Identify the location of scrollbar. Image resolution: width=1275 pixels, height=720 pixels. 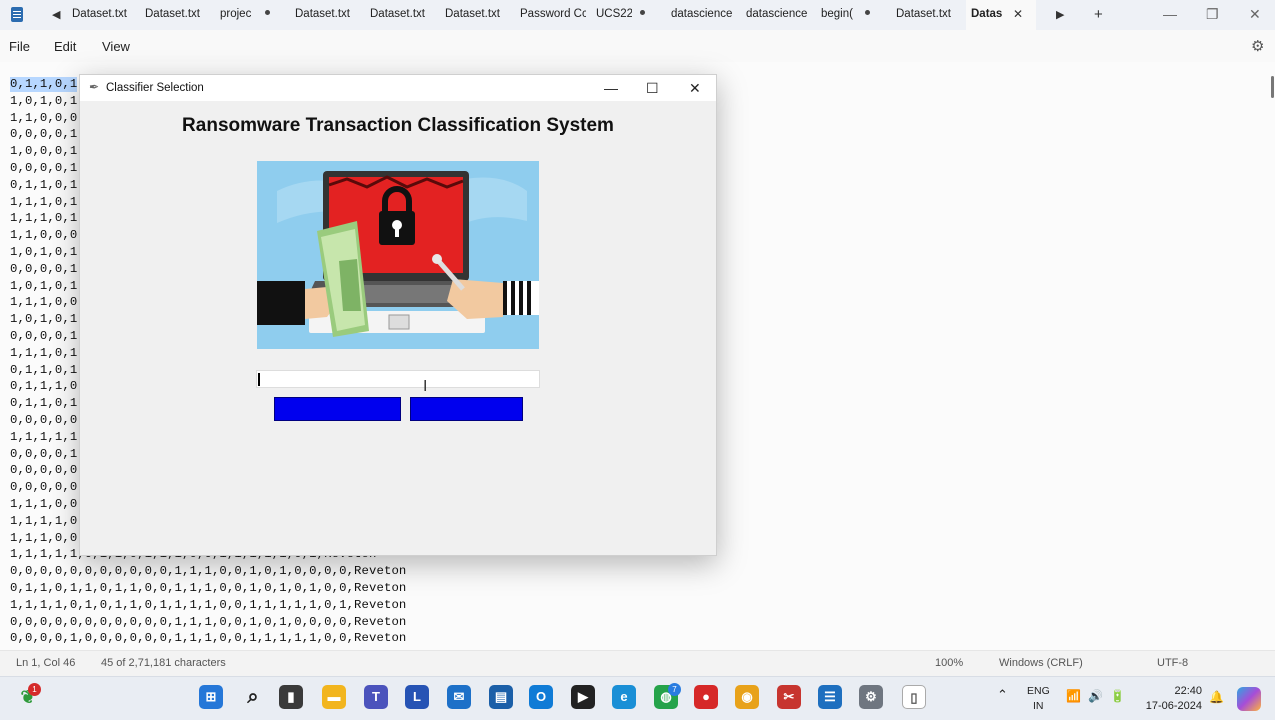
(1272, 87).